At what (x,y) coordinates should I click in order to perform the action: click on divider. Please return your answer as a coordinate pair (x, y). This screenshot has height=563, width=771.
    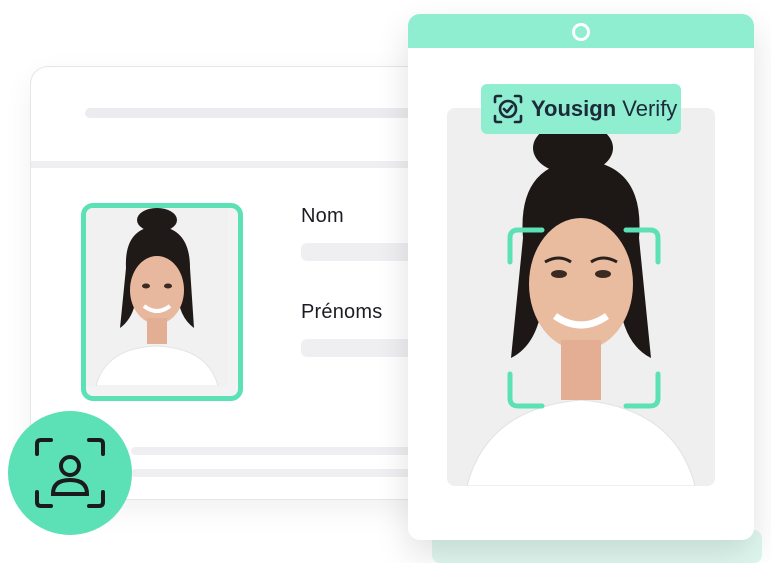
    Looking at the image, I should click on (241, 164).